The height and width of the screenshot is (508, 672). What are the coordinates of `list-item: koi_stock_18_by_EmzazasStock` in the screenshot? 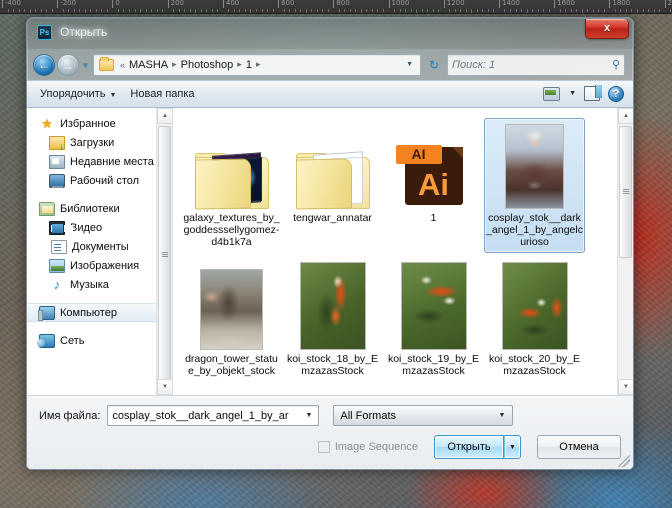 It's located at (332, 320).